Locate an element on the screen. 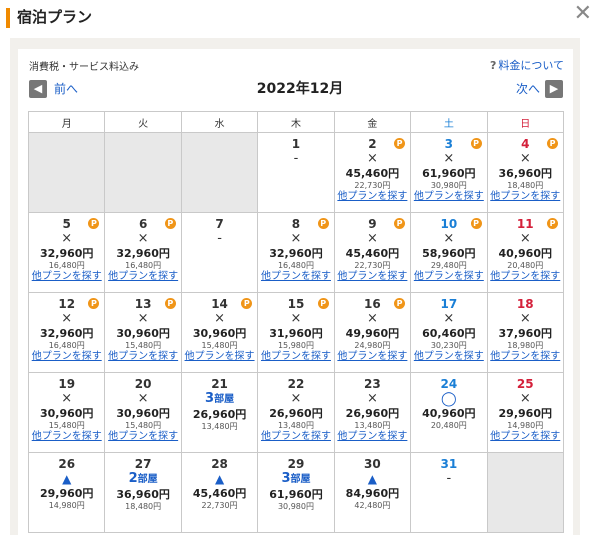 The image size is (600, 535). calendar-empty-cell is located at coordinates (66, 172).